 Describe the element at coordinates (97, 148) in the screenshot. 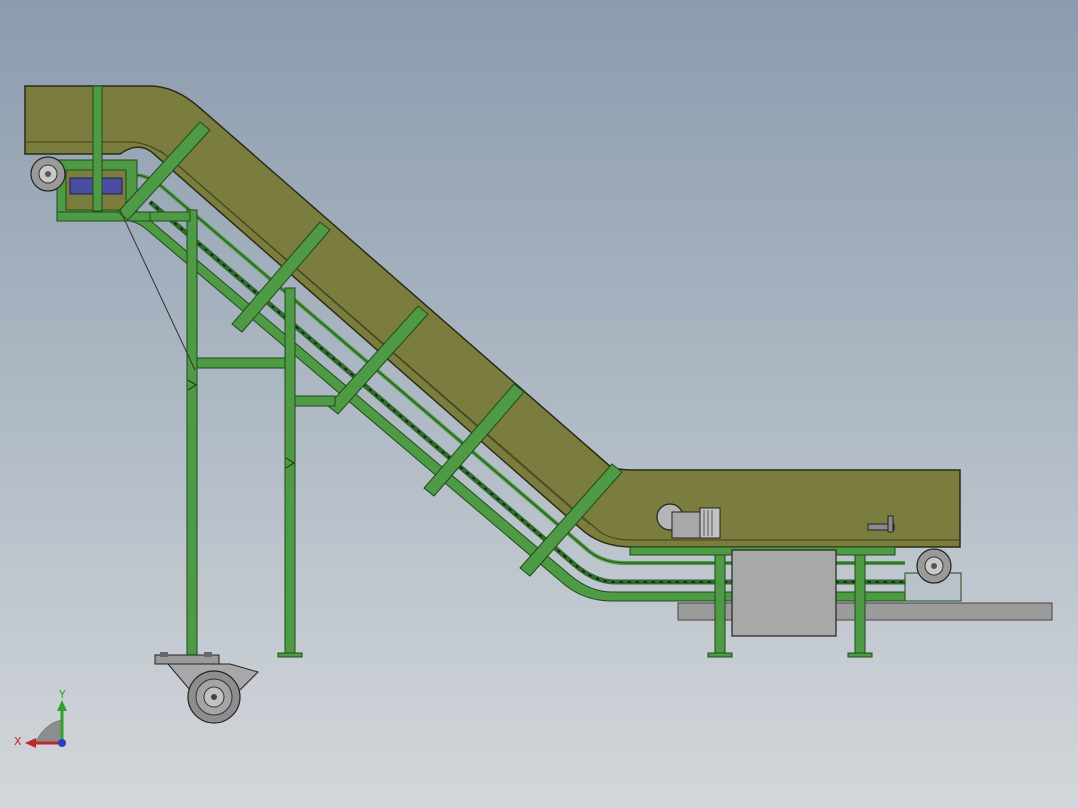

I see `head-vertical-post` at that location.